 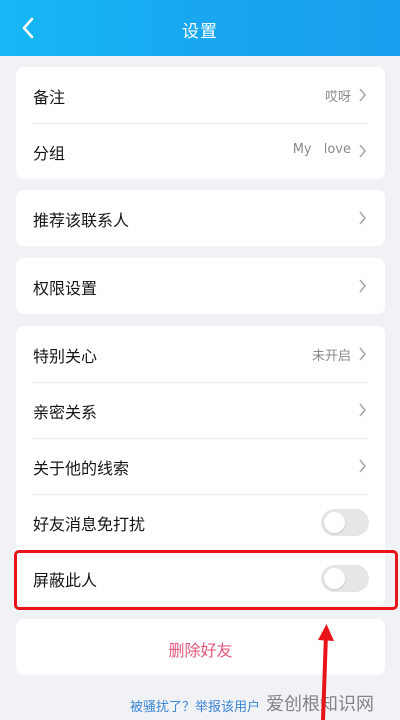 I want to click on remark-label: 备注, so click(x=49, y=97).